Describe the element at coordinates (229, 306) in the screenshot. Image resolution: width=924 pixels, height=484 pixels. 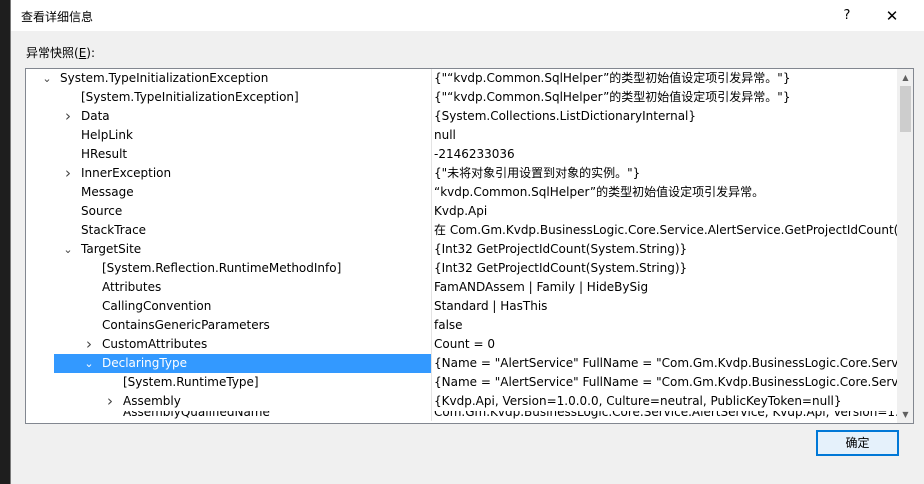
I see `property-name-cell: CallingConvention` at that location.